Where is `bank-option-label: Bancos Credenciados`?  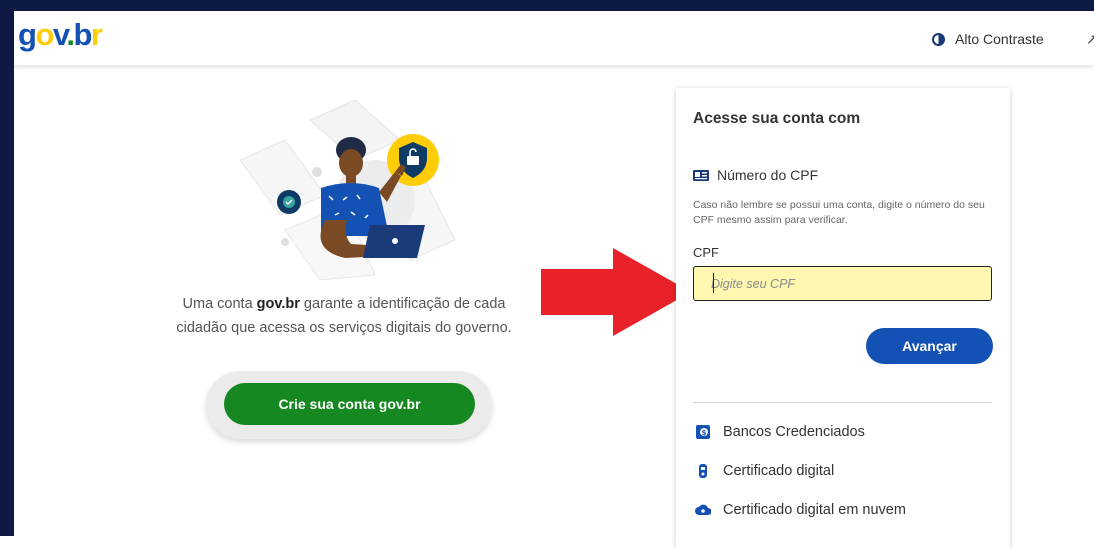 bank-option-label: Bancos Credenciados is located at coordinates (794, 432).